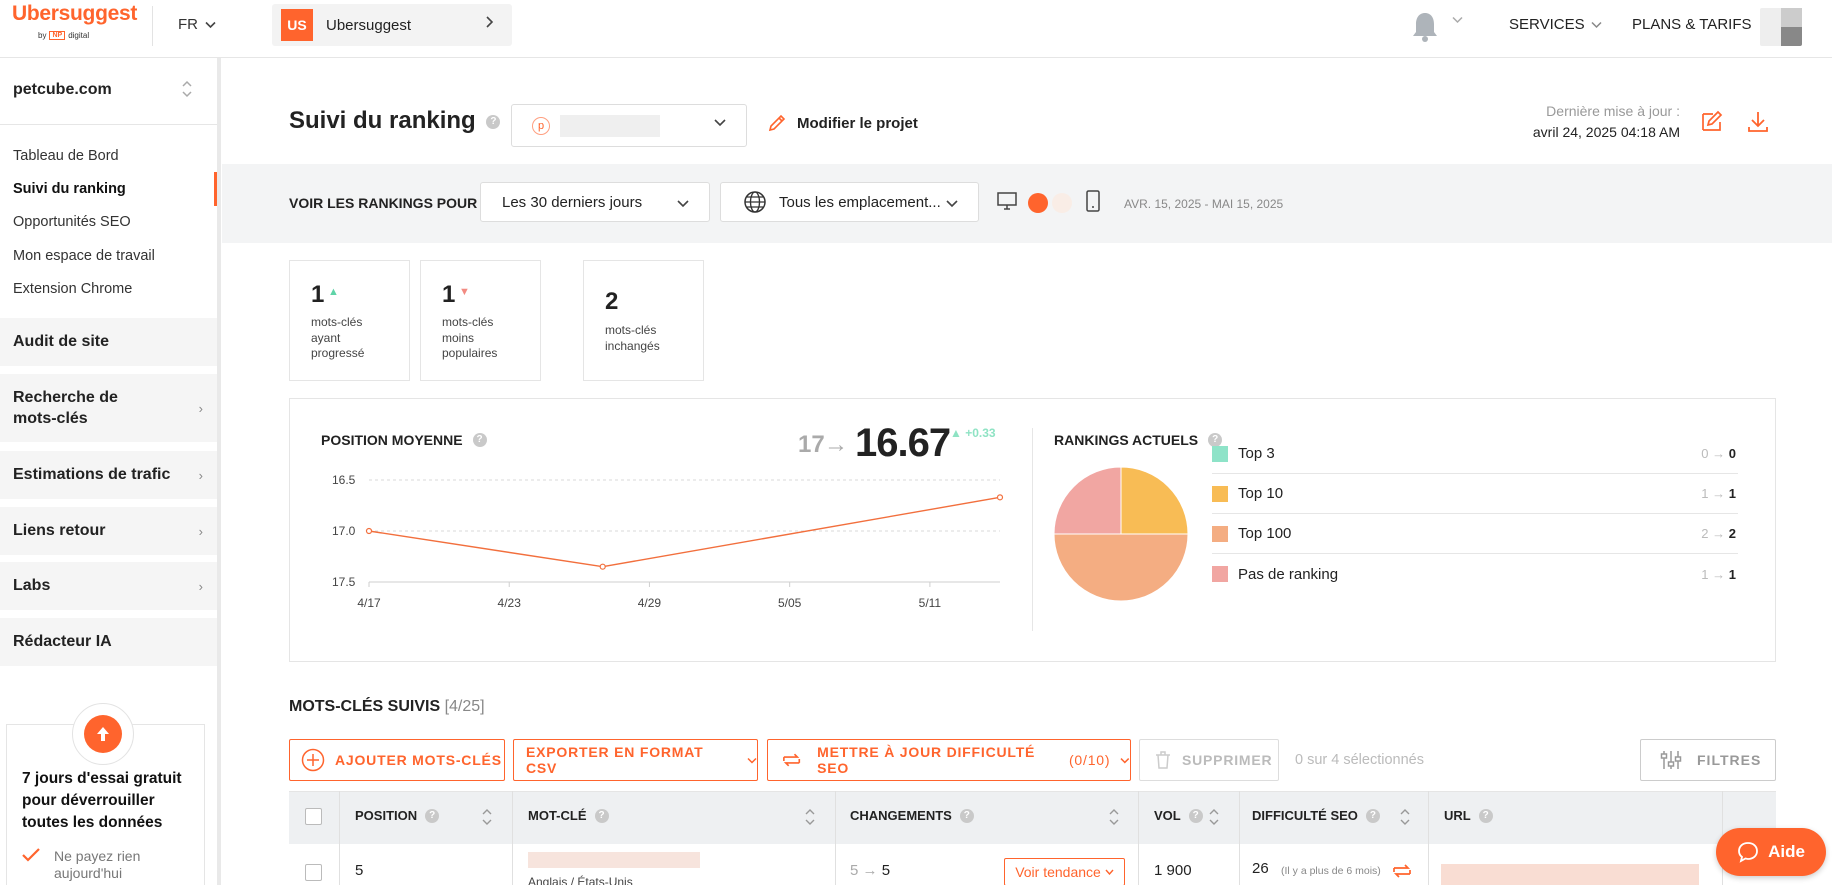  I want to click on sidebar-section-backlinks: Liens retour ›, so click(108, 531).